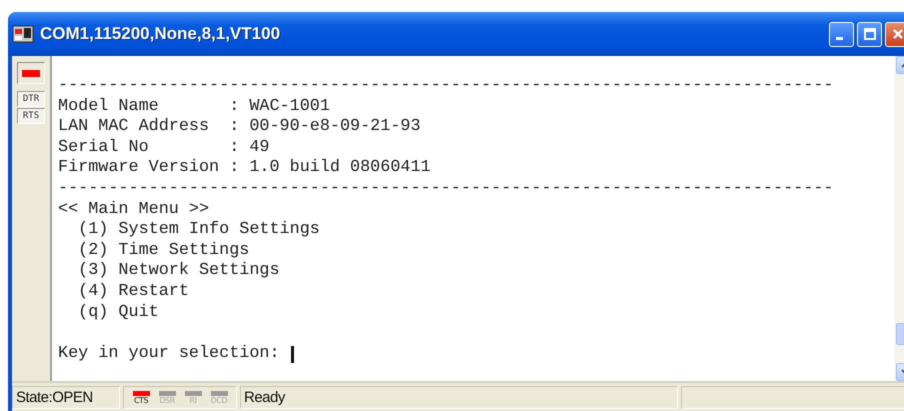  Describe the element at coordinates (194, 107) in the screenshot. I see `terminal-line: Model Name : WAC-1001` at that location.